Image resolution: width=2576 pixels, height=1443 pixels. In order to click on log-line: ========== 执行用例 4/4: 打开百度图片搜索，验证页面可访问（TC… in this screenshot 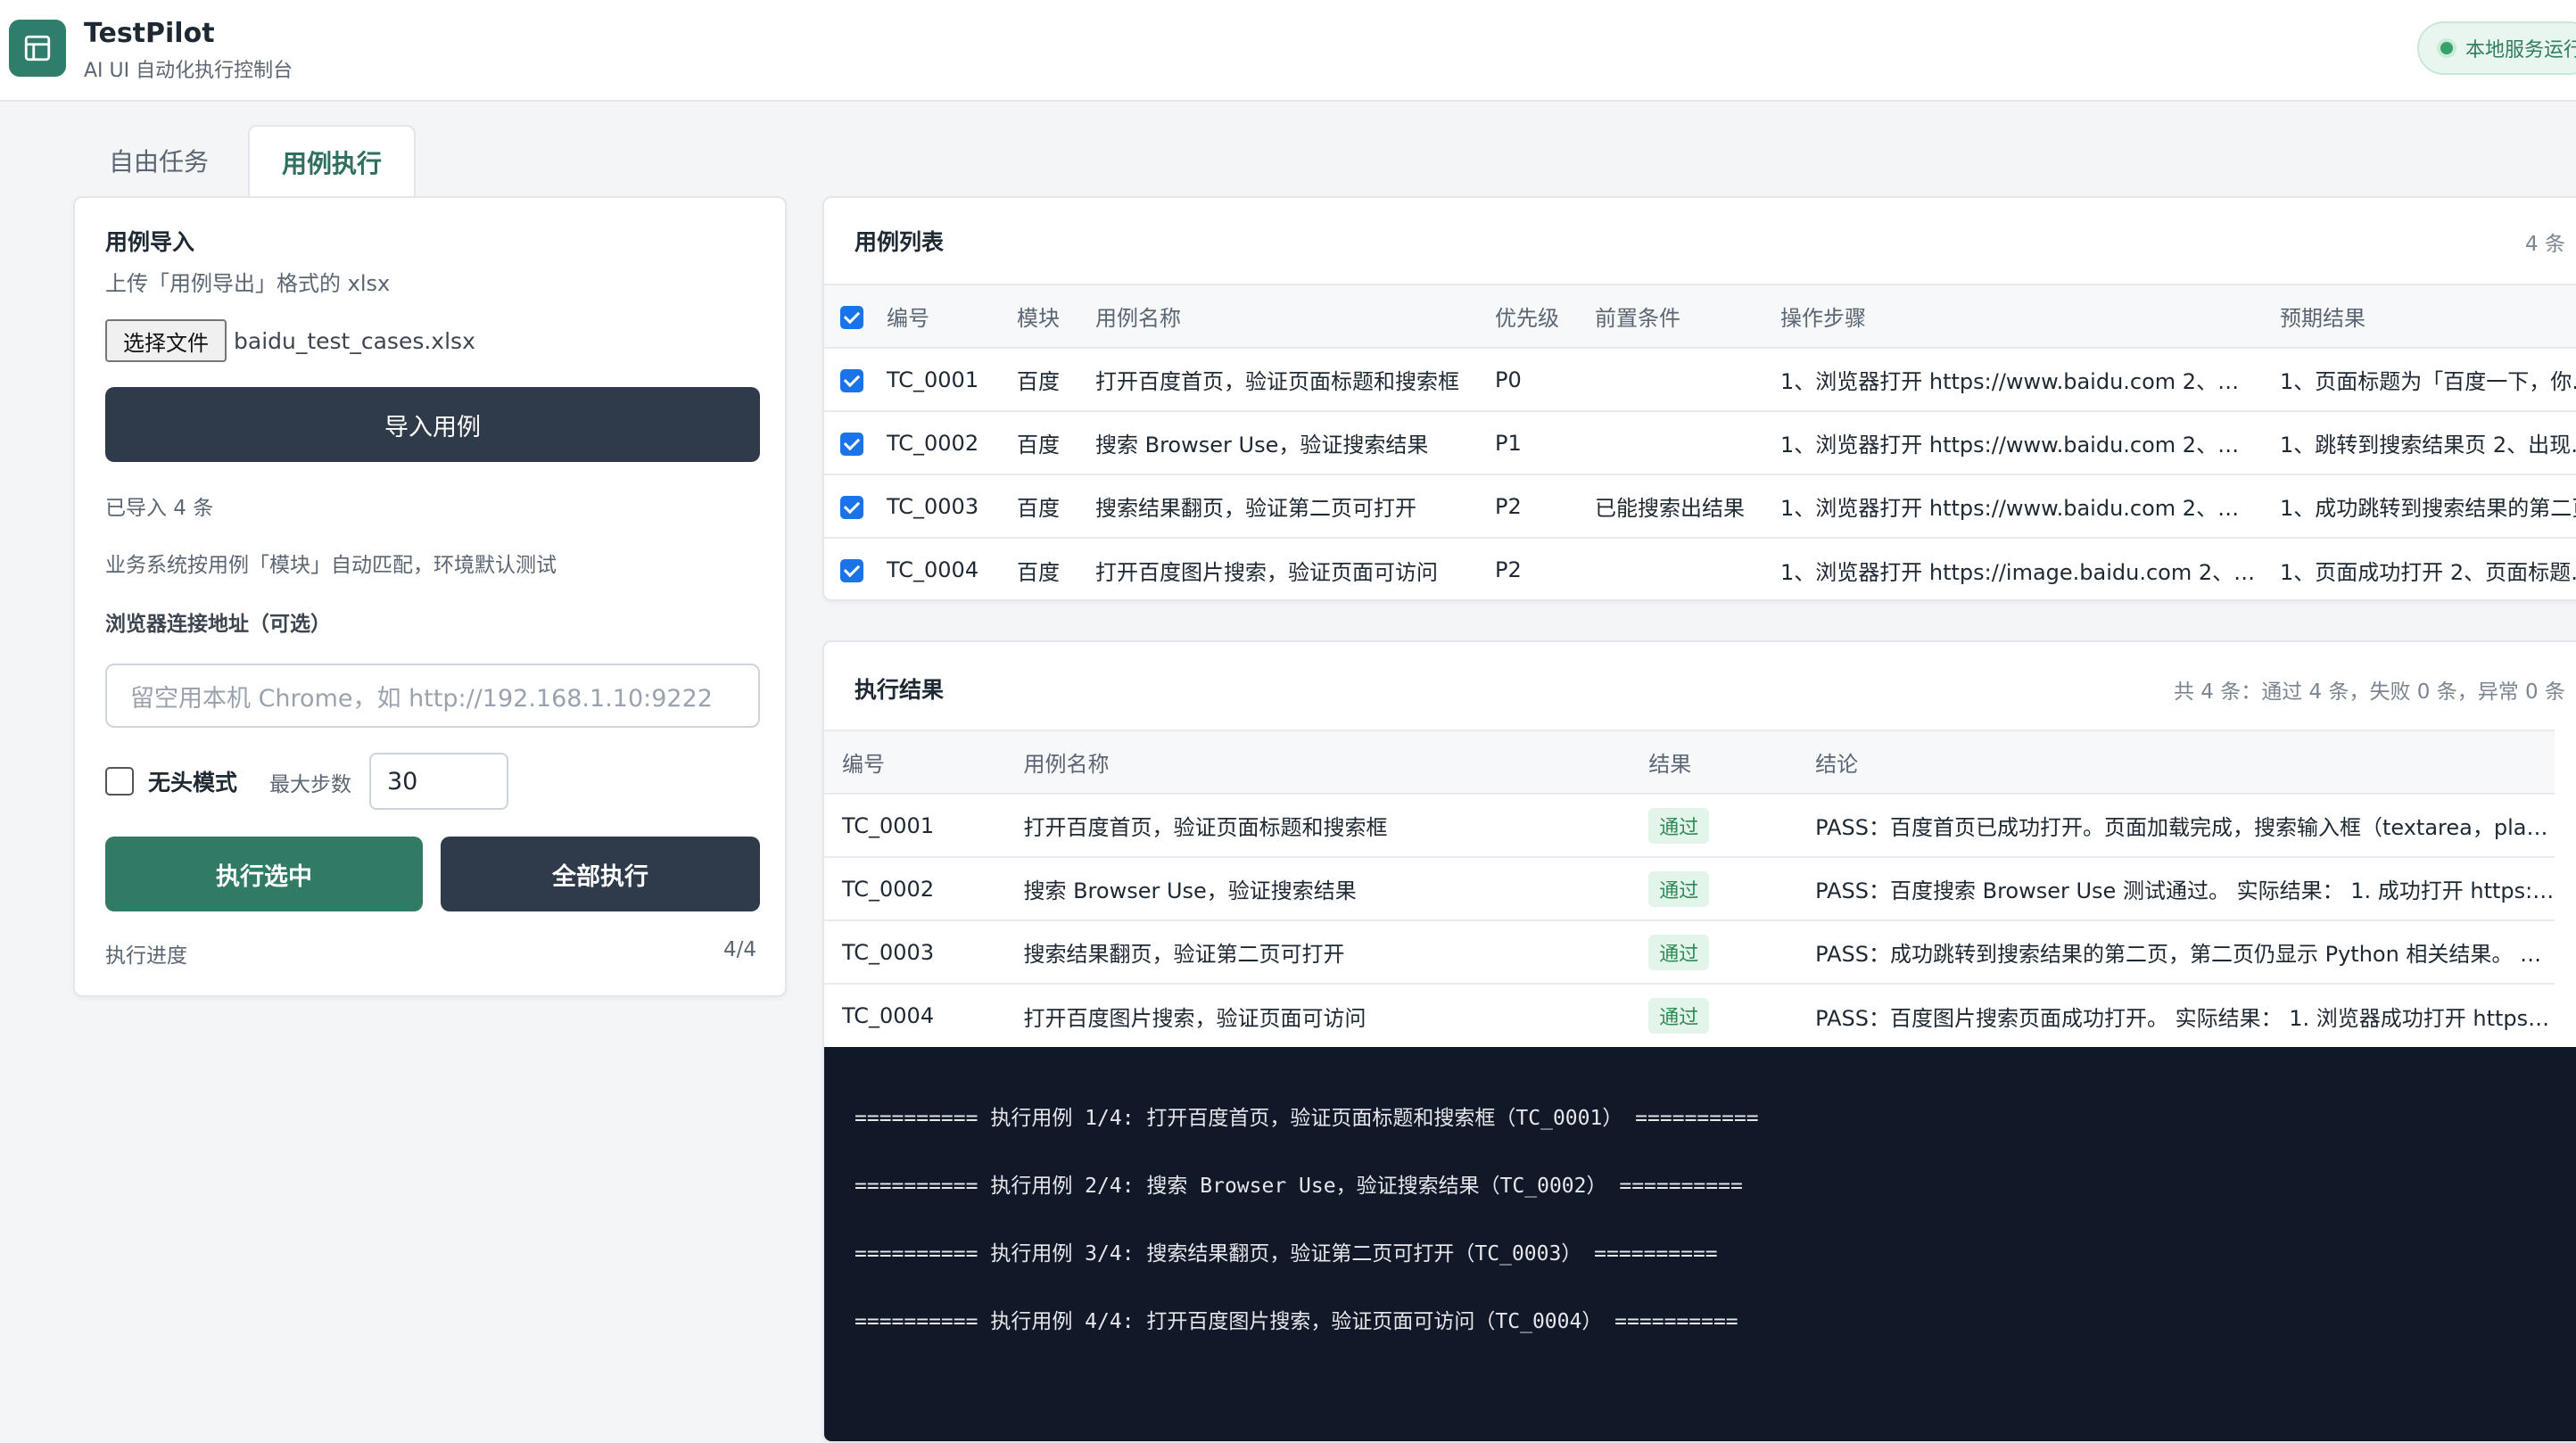, I will do `click(1296, 1321)`.